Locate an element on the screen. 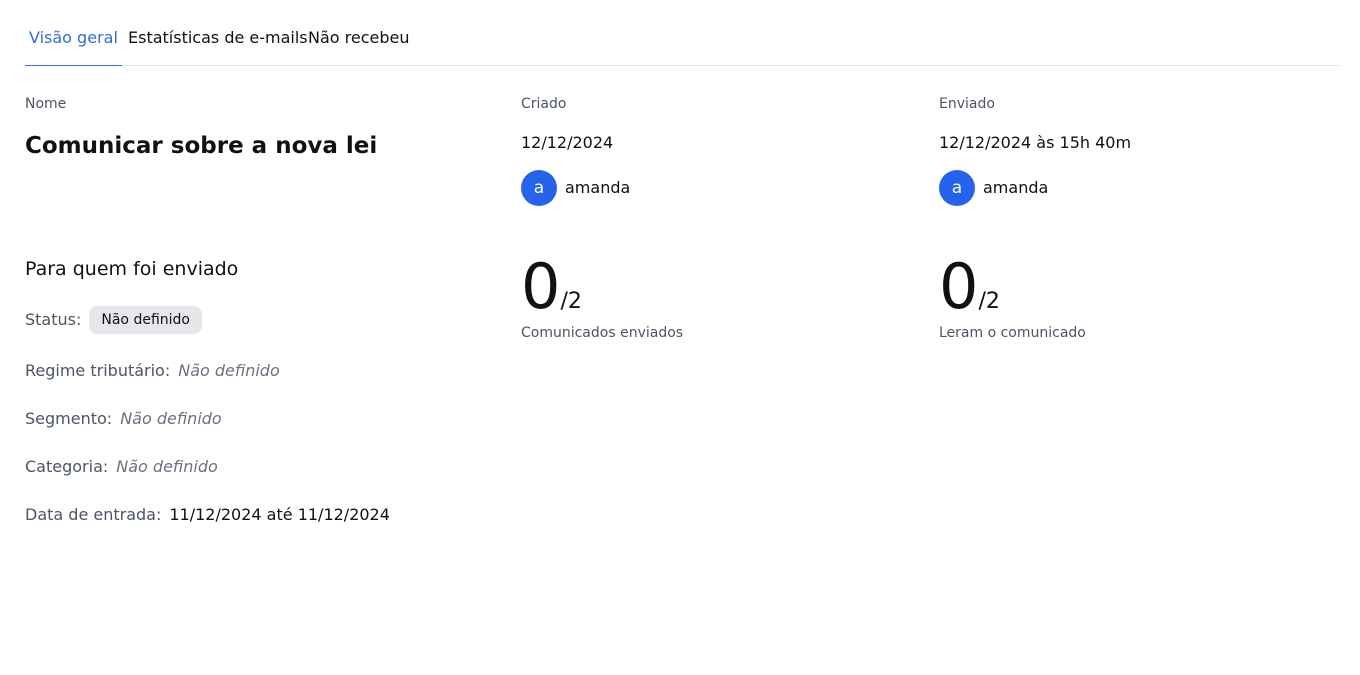 This screenshot has height=675, width=1360. read-count: 0 is located at coordinates (959, 286).